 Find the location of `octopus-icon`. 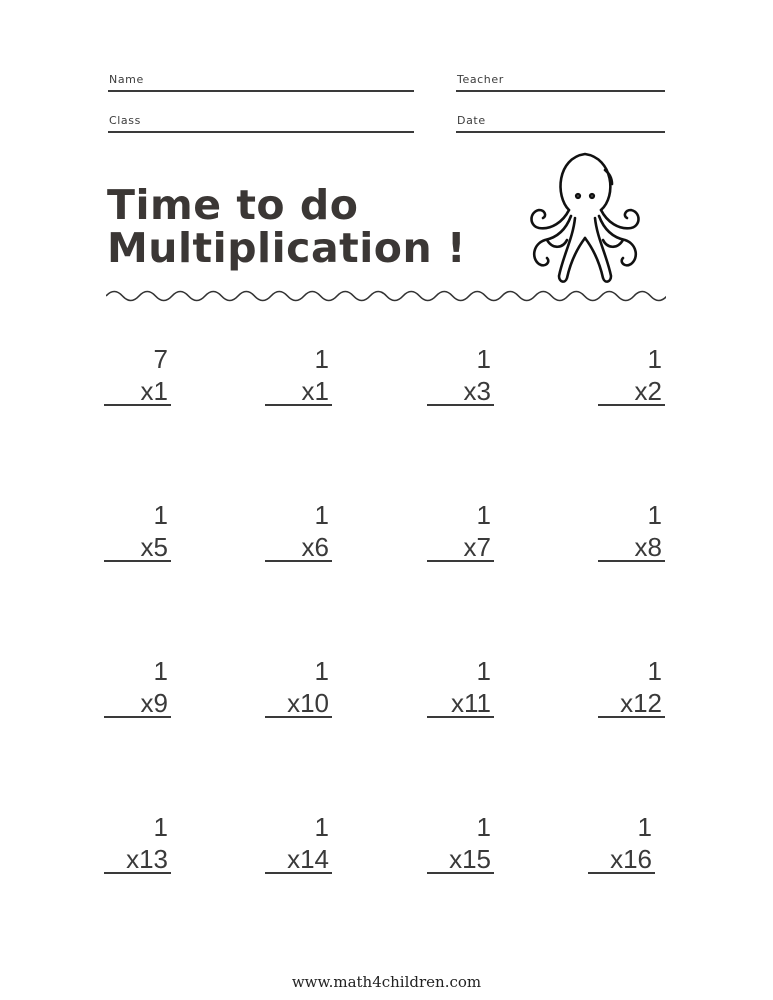

octopus-icon is located at coordinates (585, 217).